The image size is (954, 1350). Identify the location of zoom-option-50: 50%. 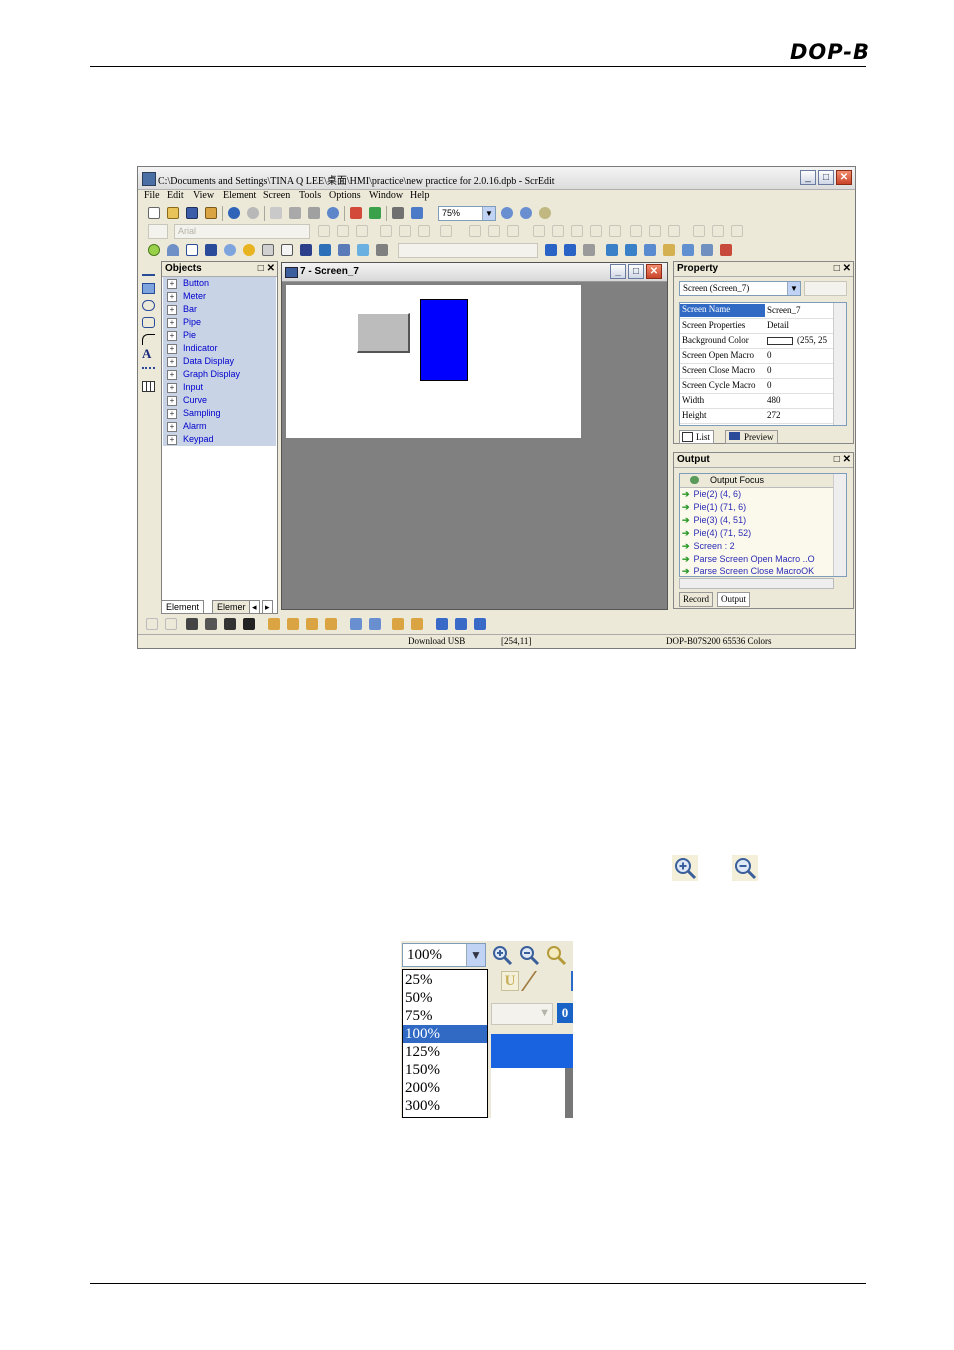
(445, 998).